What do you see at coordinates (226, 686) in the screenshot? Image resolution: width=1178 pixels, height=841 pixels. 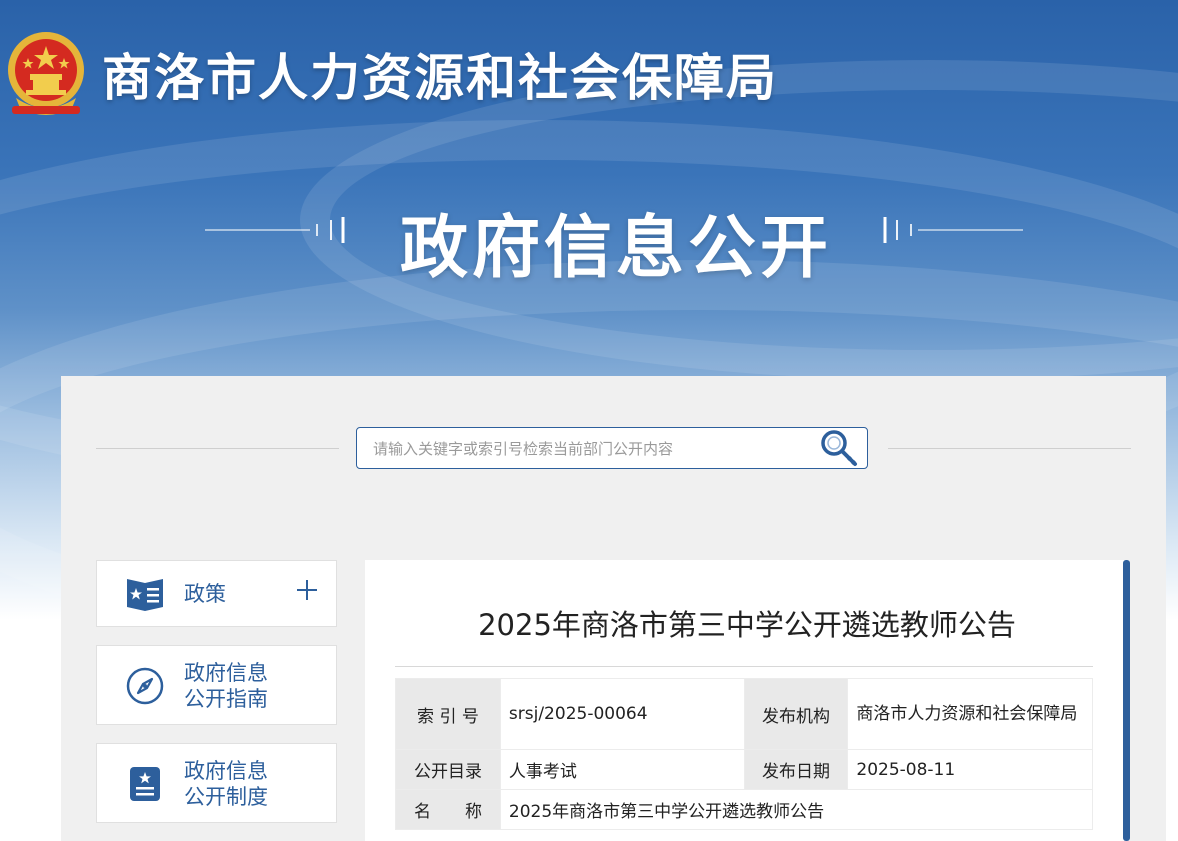 I see `sidebar-item-label: 政府信息 公开指南` at bounding box center [226, 686].